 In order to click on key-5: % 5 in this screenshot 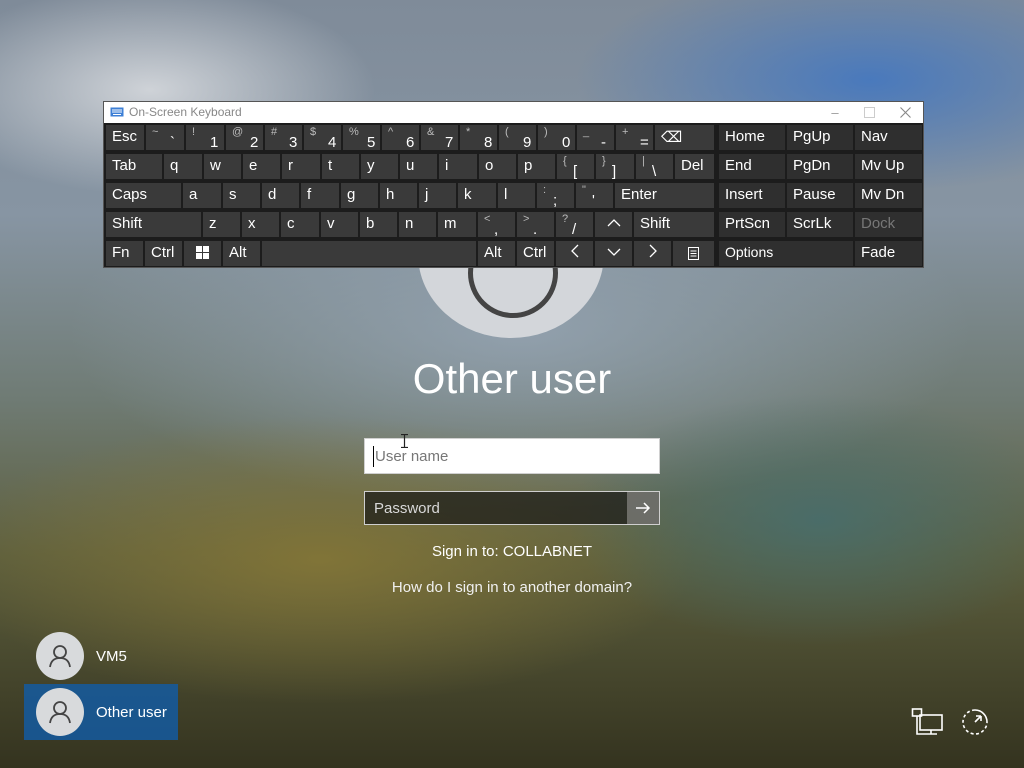, I will do `click(361, 137)`.